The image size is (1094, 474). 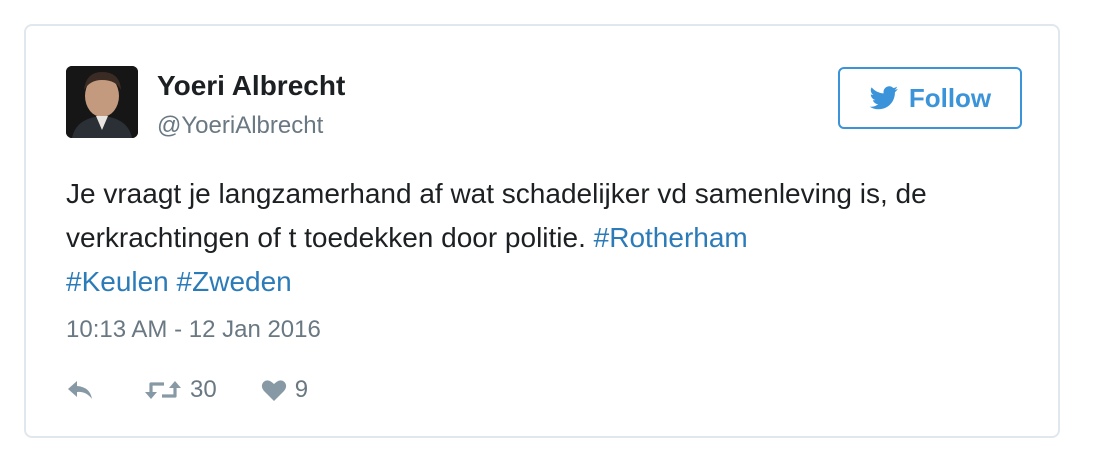 I want to click on author-screen-name: @YoeriAlbrecht, so click(x=240, y=126).